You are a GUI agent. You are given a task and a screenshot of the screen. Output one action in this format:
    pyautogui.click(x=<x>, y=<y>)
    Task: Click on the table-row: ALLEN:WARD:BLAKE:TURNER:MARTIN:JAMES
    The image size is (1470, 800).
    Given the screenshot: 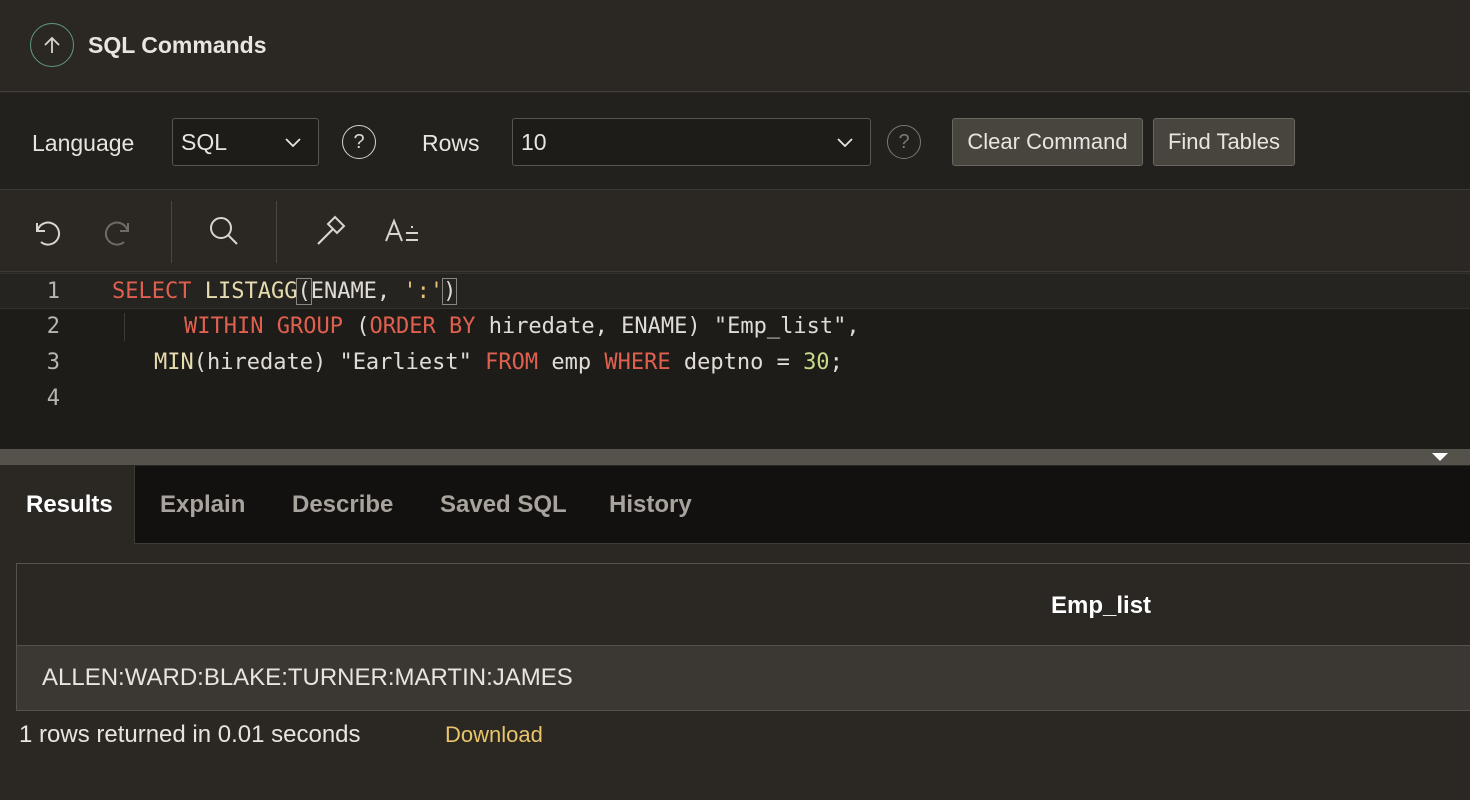 What is the action you would take?
    pyautogui.click(x=743, y=678)
    